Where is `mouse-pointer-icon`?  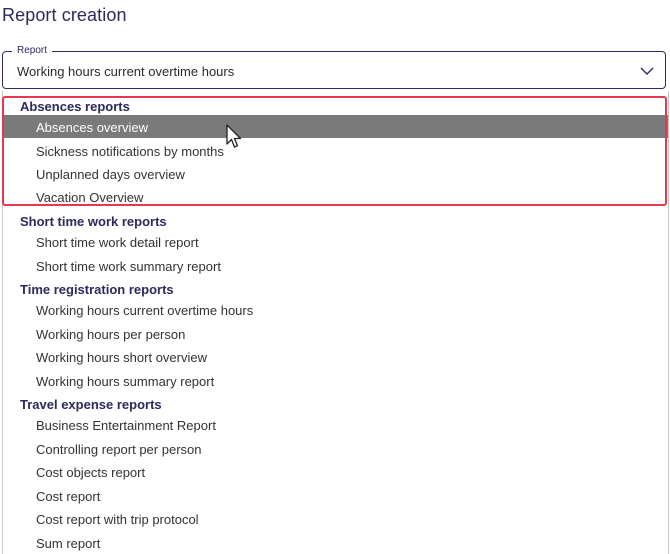 mouse-pointer-icon is located at coordinates (234, 136).